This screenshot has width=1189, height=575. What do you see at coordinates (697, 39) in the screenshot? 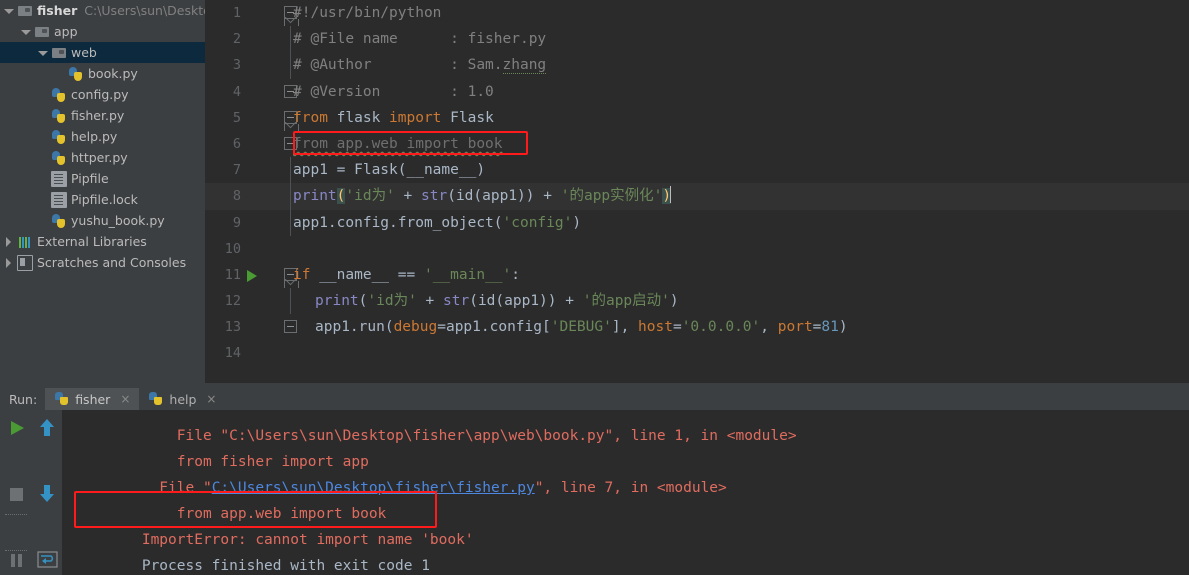
I see `code-line: 2 # @File name : fisher.py` at bounding box center [697, 39].